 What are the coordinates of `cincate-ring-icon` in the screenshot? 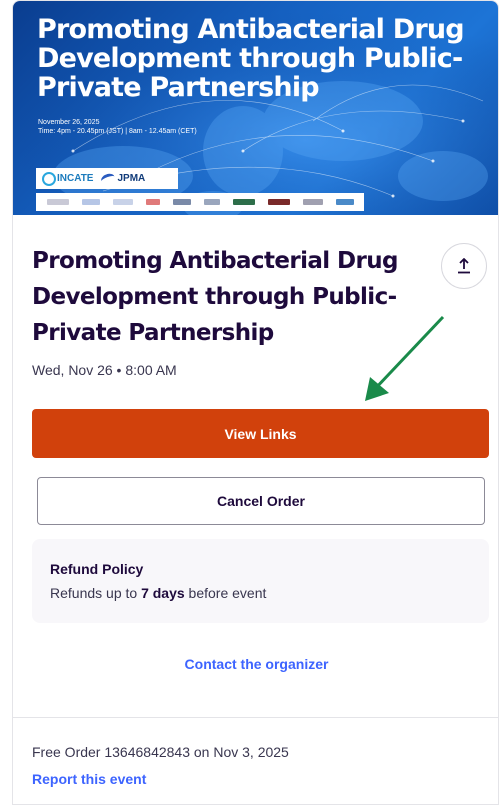 It's located at (49, 178).